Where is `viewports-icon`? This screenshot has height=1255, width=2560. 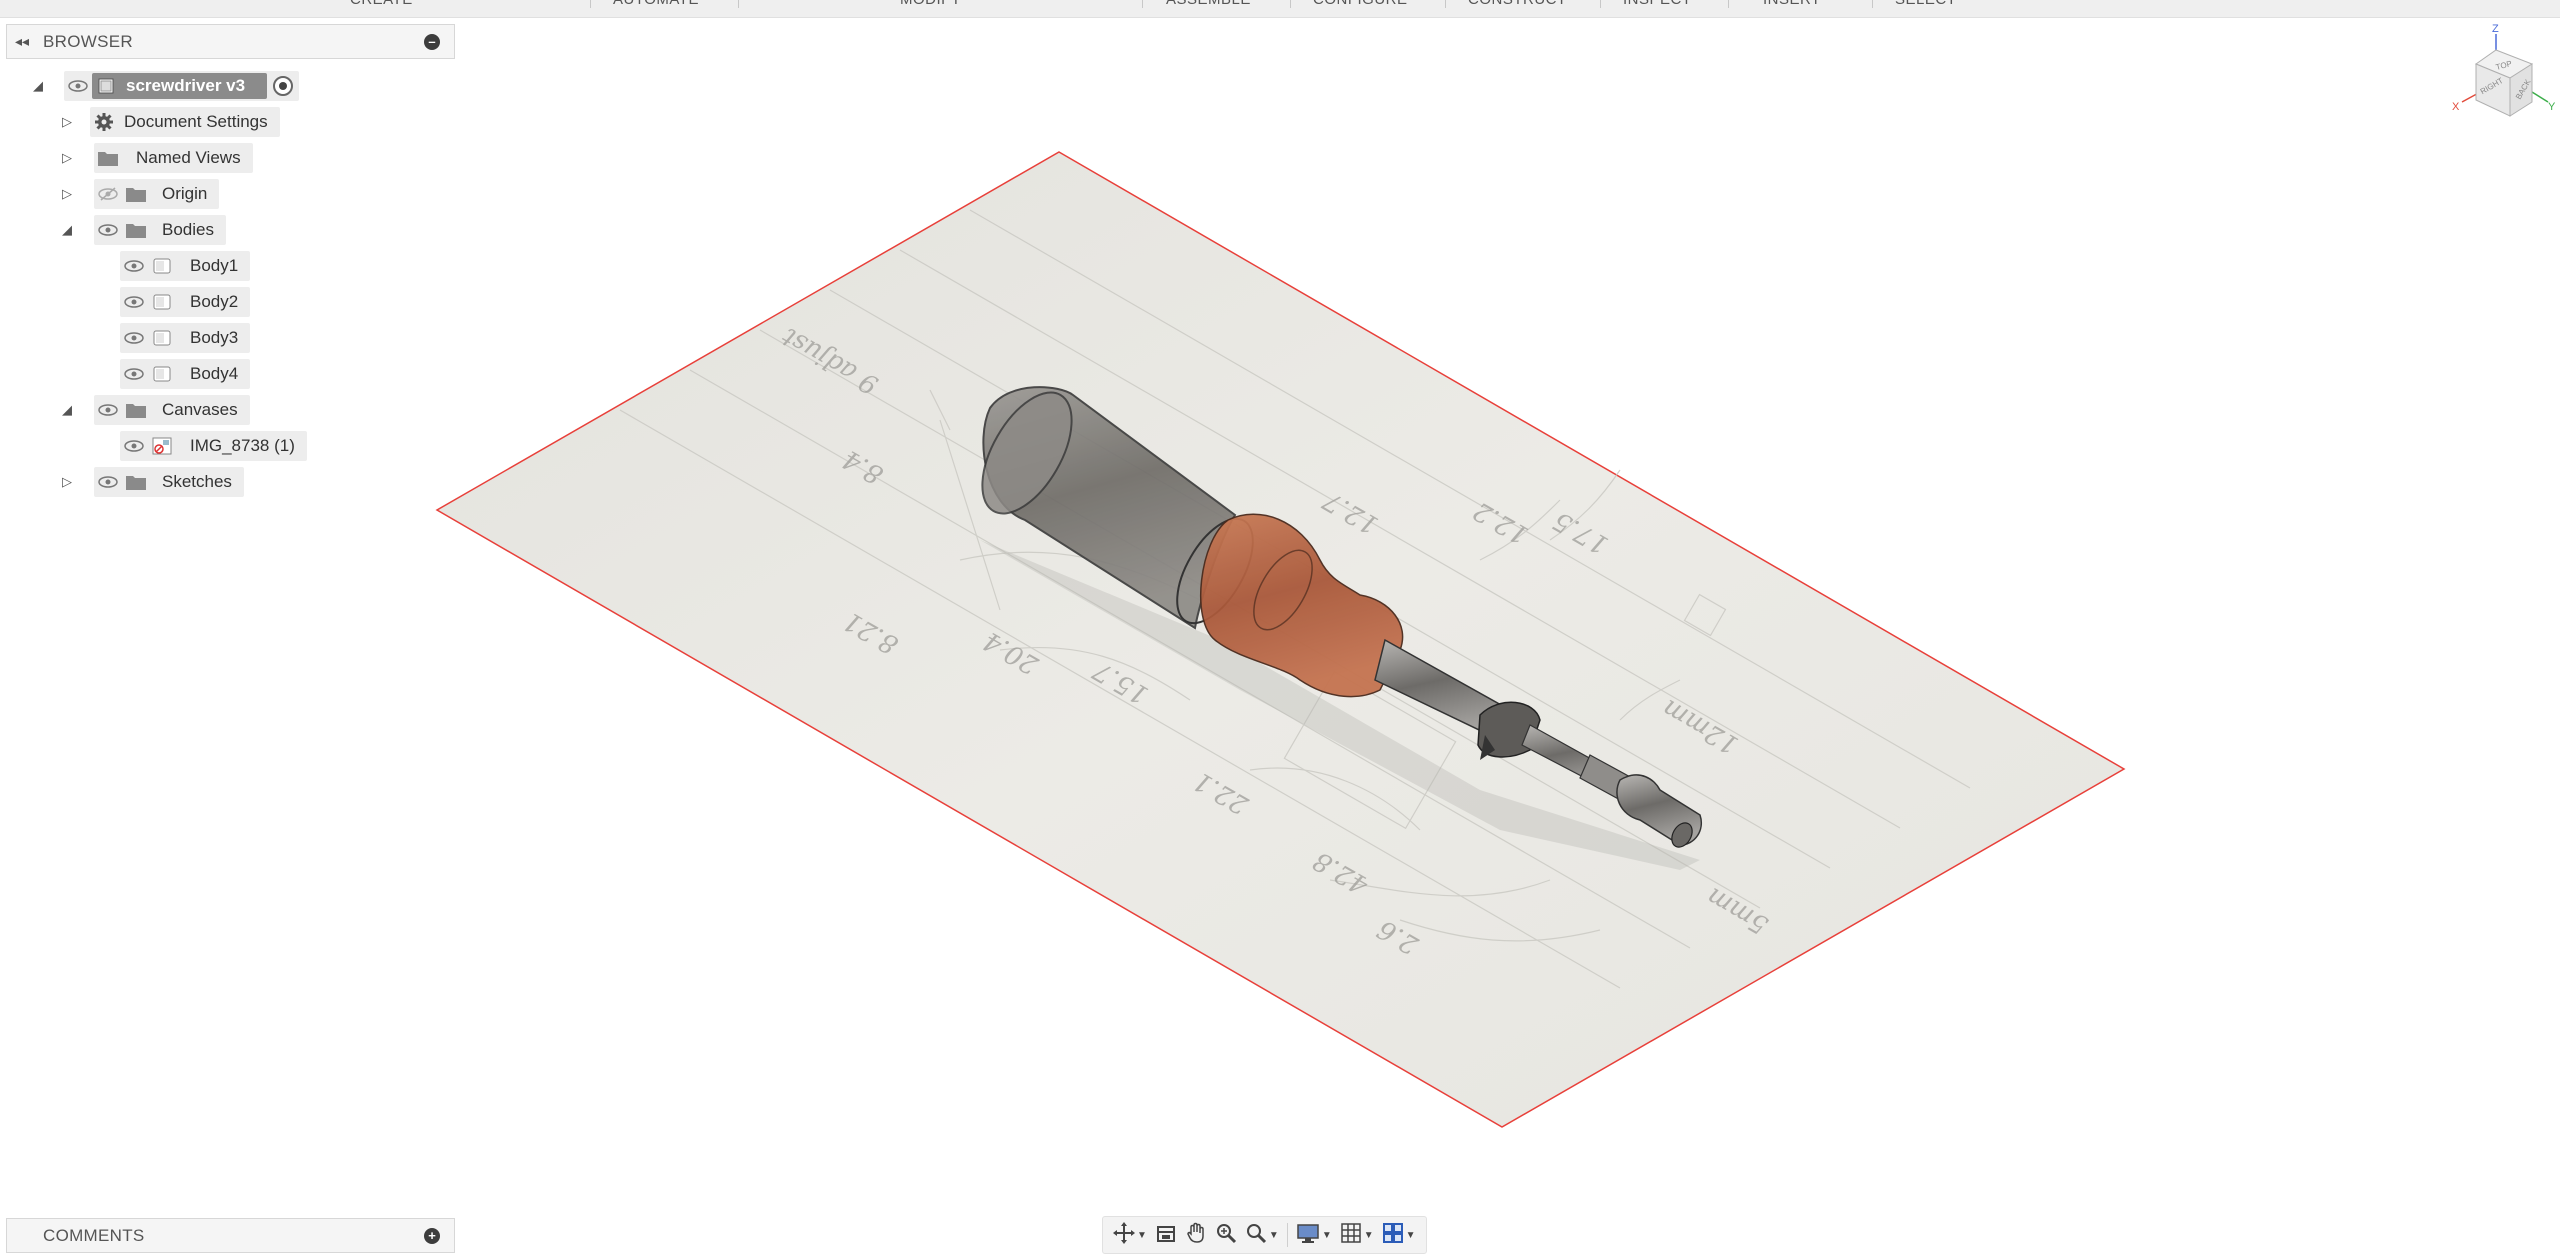
viewports-icon is located at coordinates (1393, 1235).